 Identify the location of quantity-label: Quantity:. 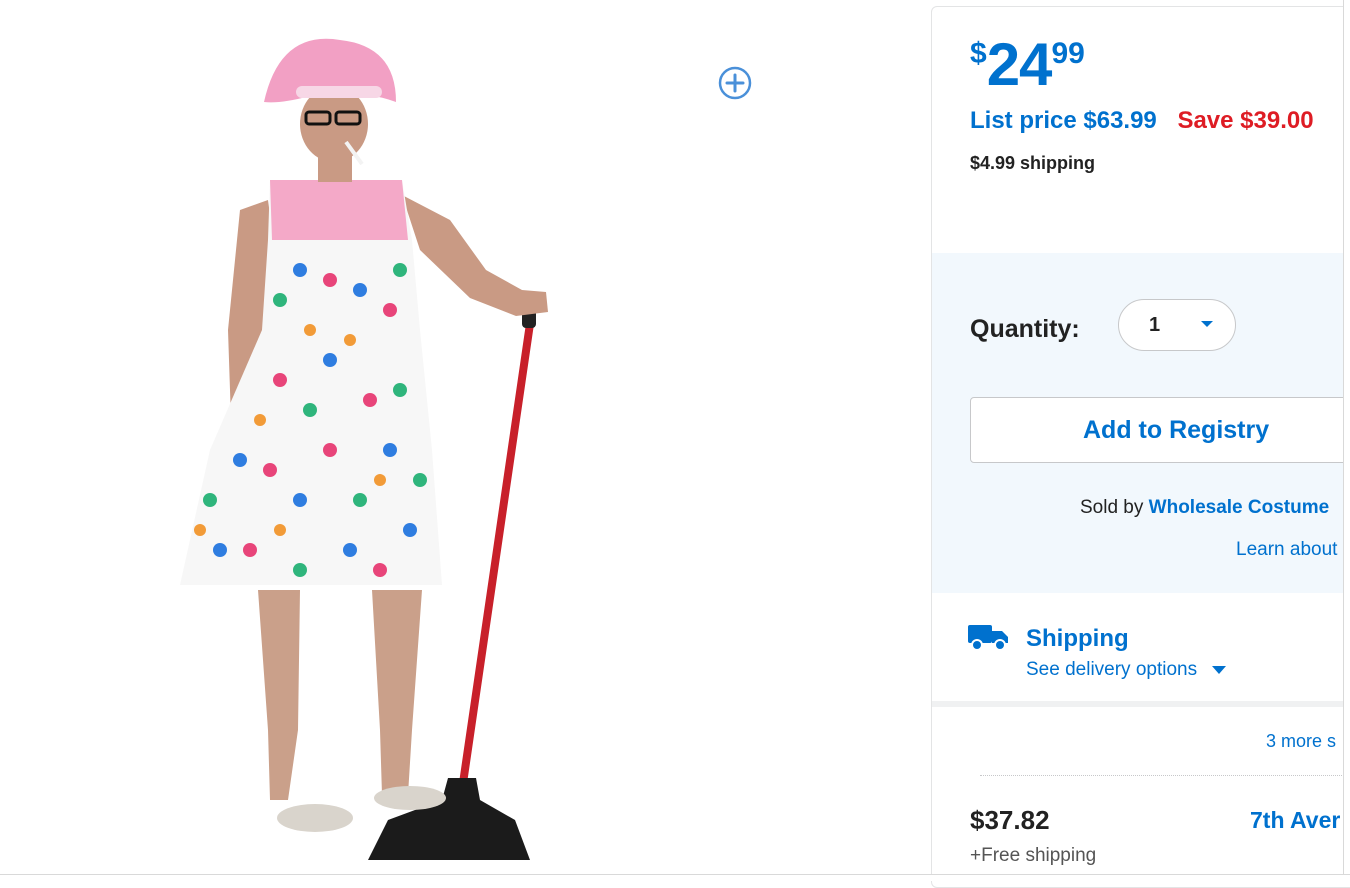
(1025, 329).